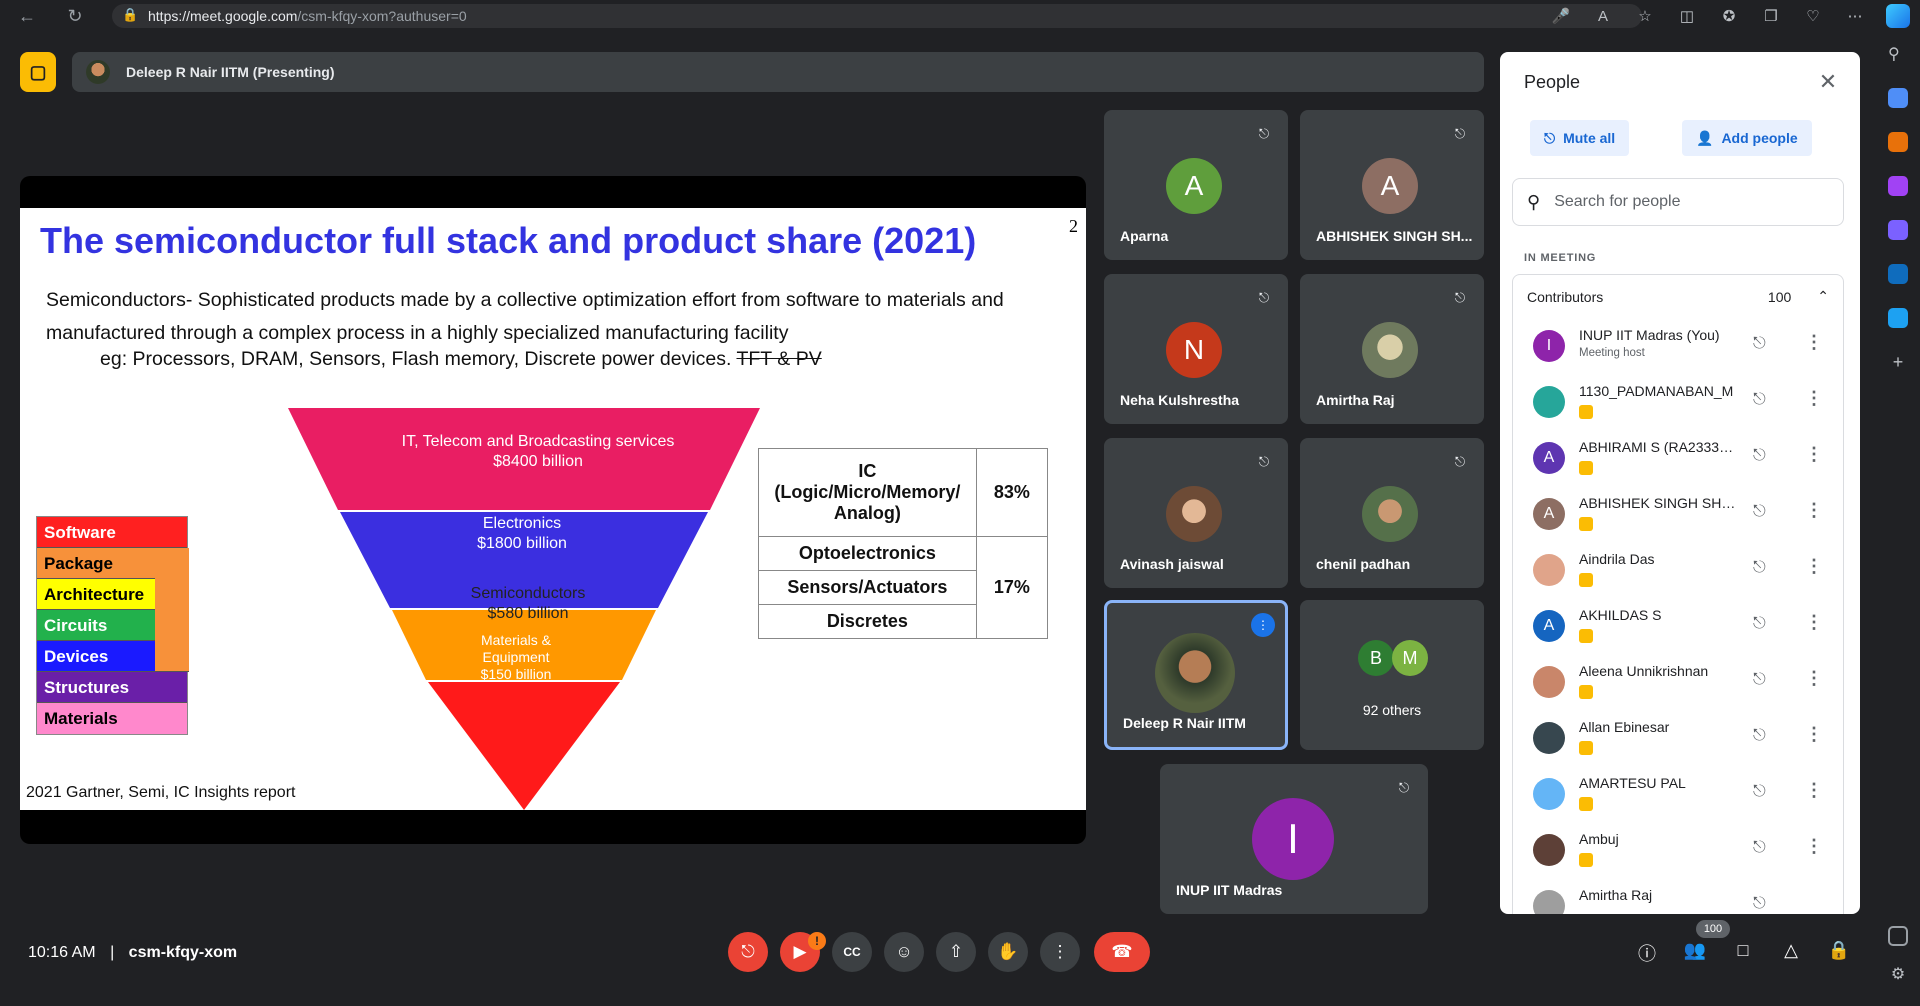  What do you see at coordinates (867, 492) in the screenshot?
I see `table-cell-ic: IC (Logic/Micro/Memory/ Analog)` at bounding box center [867, 492].